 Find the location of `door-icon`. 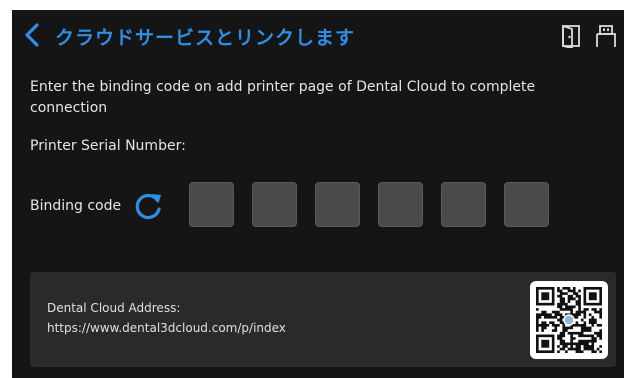

door-icon is located at coordinates (571, 37).